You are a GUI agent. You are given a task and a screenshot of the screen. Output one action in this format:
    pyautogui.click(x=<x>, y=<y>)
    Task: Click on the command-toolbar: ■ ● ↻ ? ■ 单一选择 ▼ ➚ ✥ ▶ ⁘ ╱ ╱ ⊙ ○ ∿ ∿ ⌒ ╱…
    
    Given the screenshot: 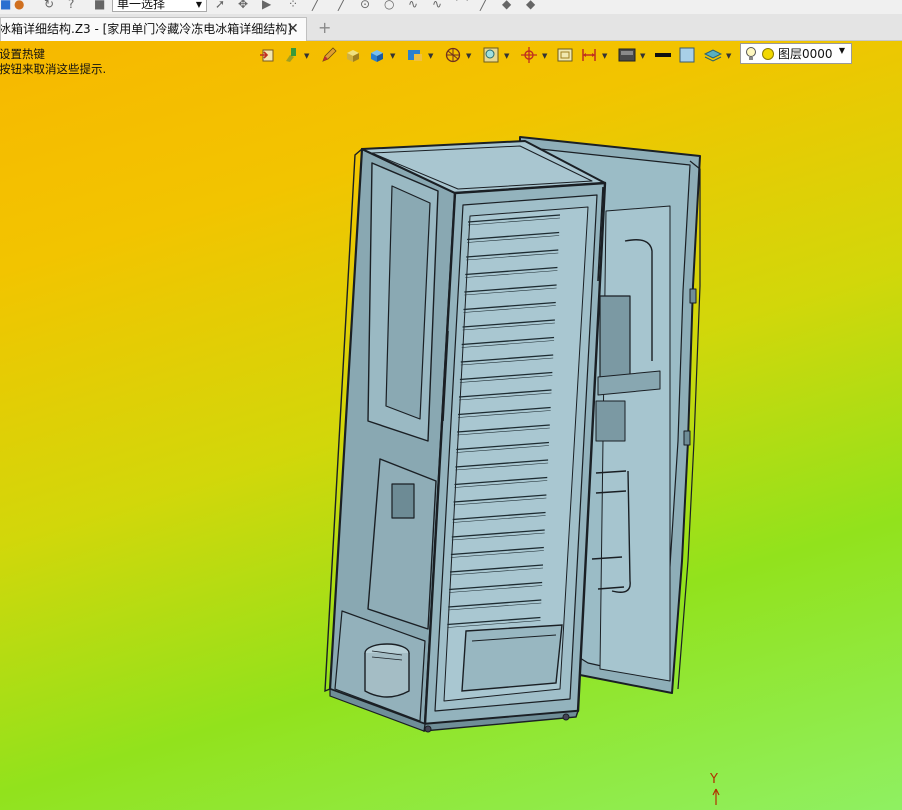 What is the action you would take?
    pyautogui.click(x=451, y=7)
    